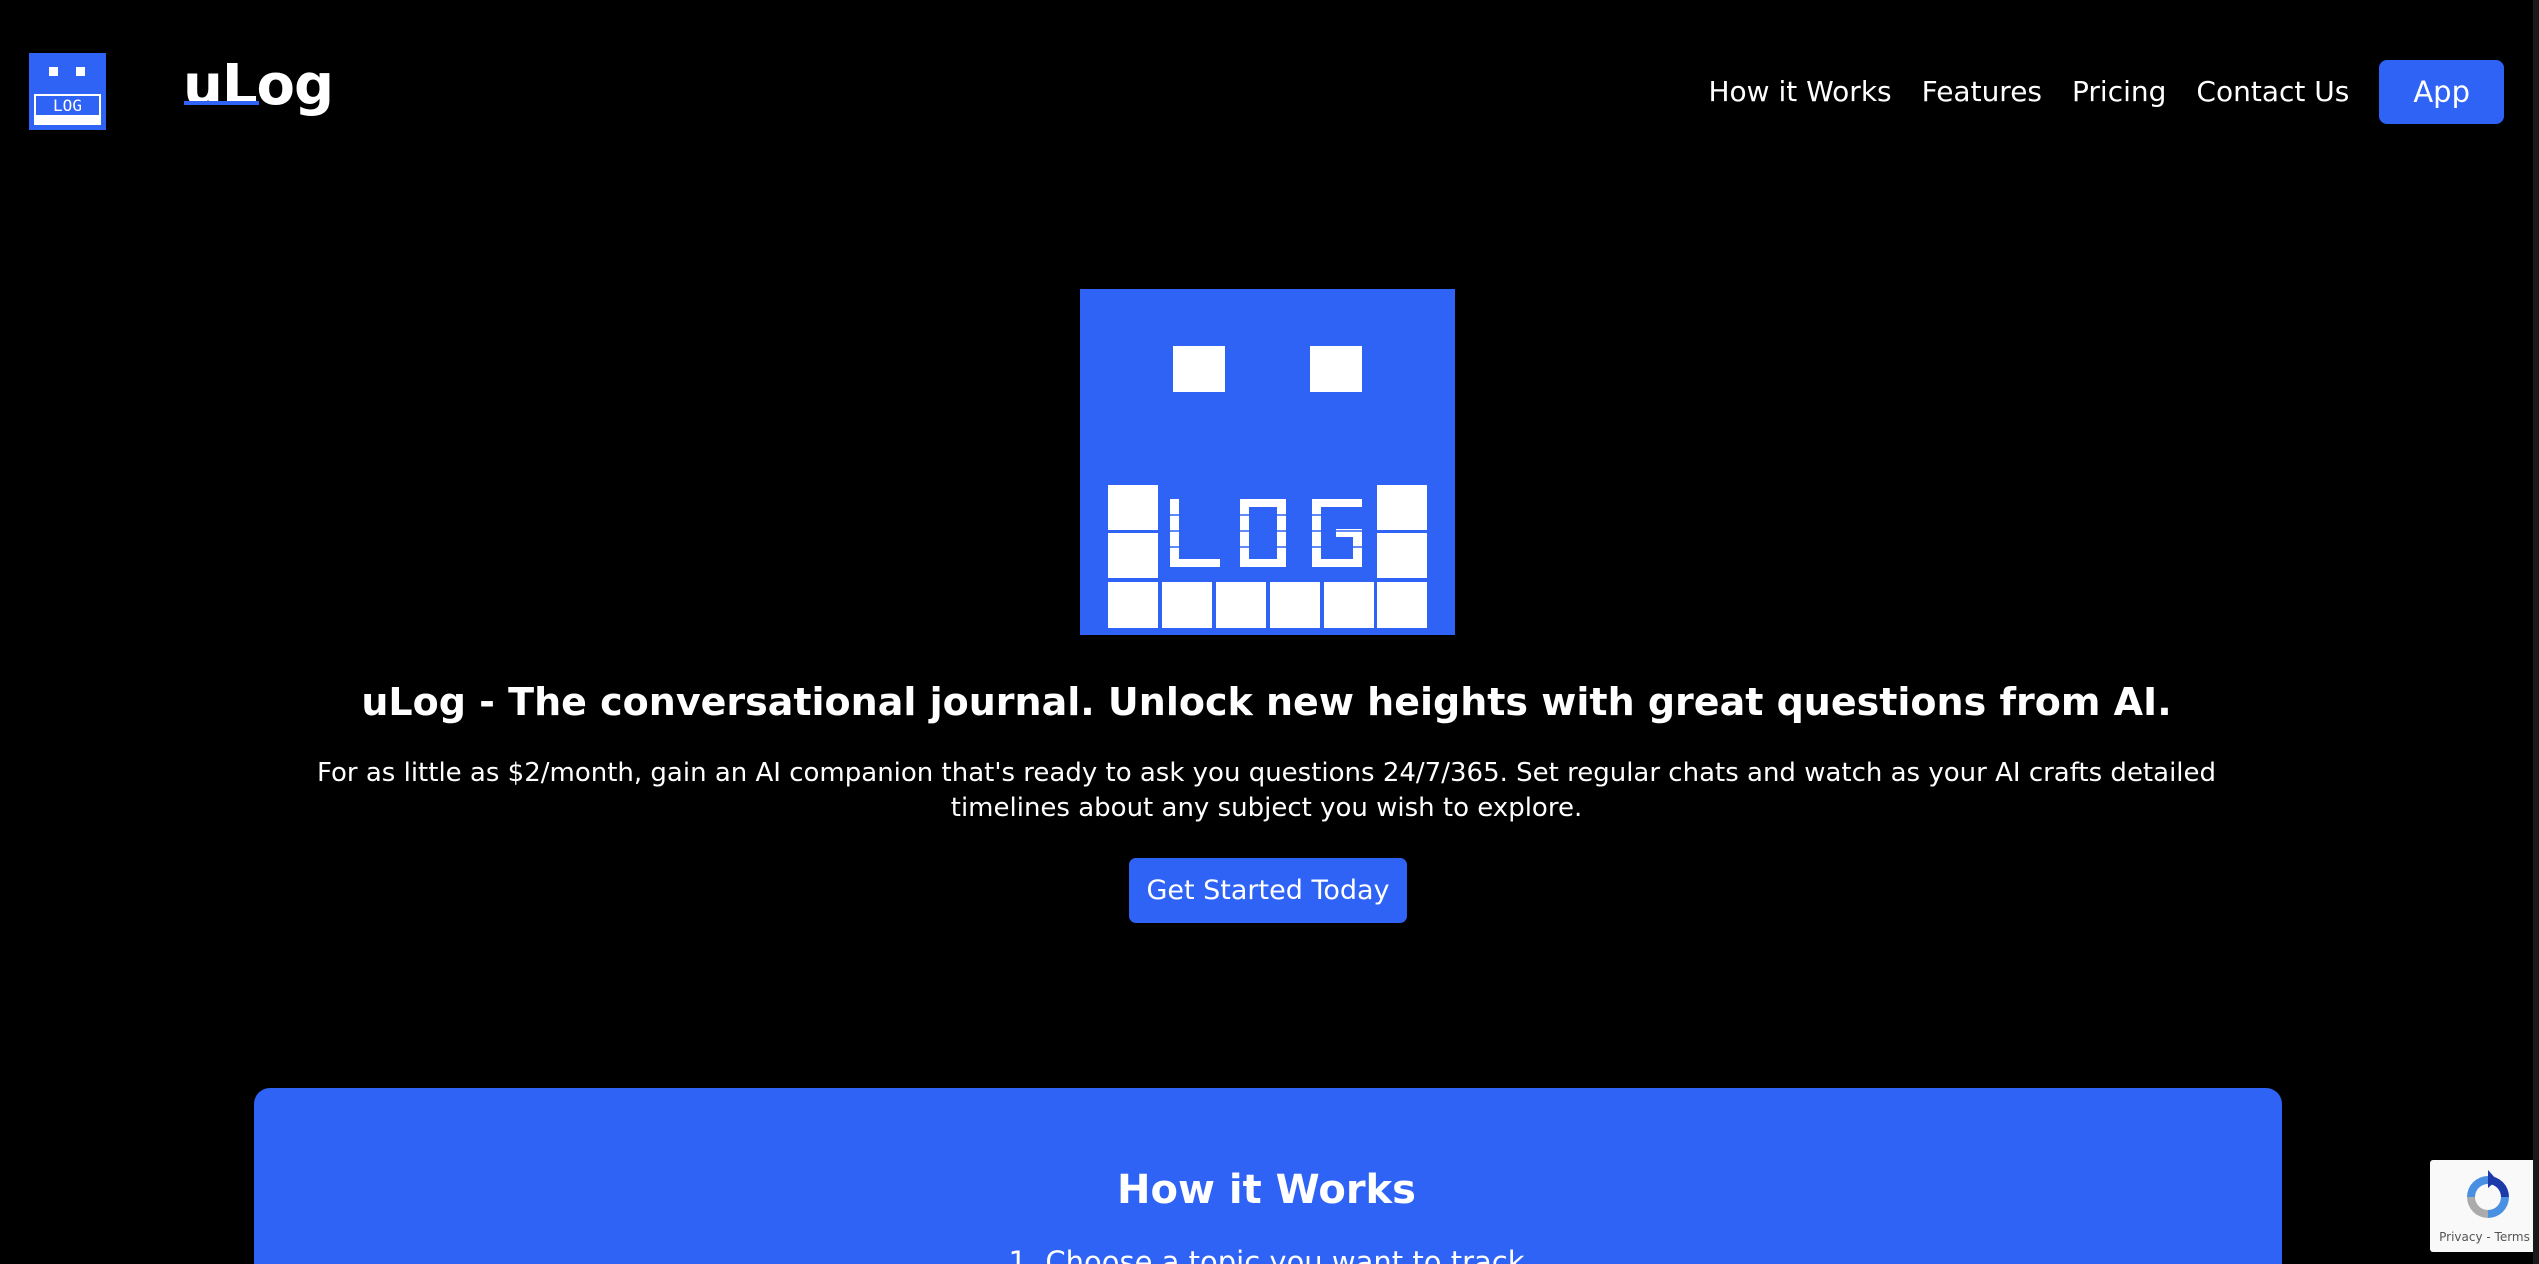 The width and height of the screenshot is (2539, 1264). Describe the element at coordinates (1982, 92) in the screenshot. I see `nav-features: Features` at that location.